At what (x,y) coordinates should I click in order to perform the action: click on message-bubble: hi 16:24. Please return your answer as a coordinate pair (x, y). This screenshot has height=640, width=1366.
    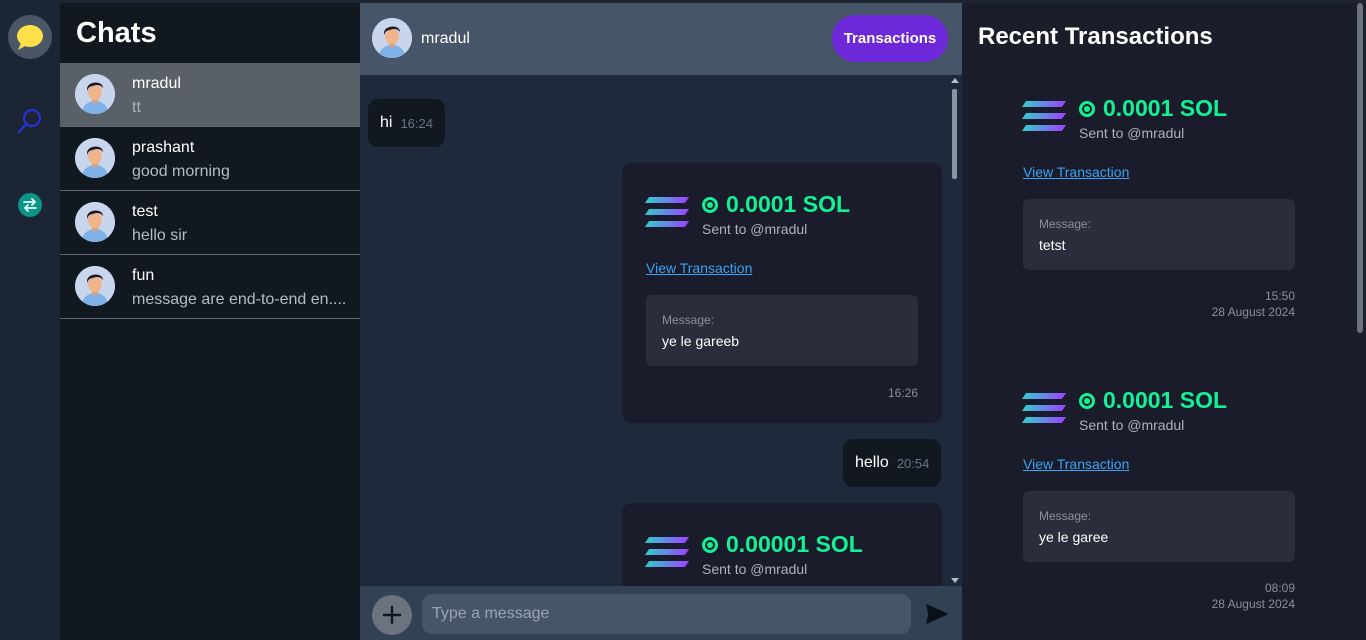
    Looking at the image, I should click on (406, 123).